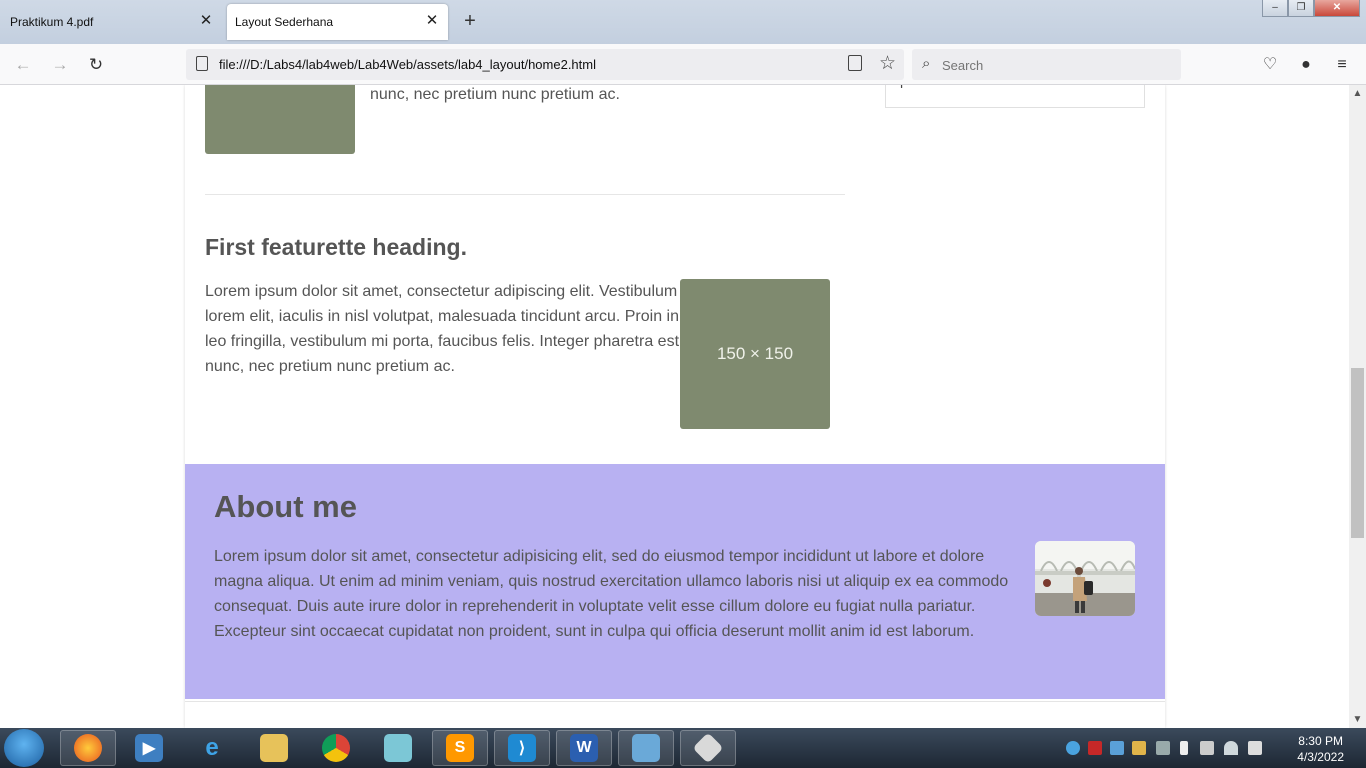  I want to click on system-tray: 8:30 PM 4/3/2022, so click(1211, 748).